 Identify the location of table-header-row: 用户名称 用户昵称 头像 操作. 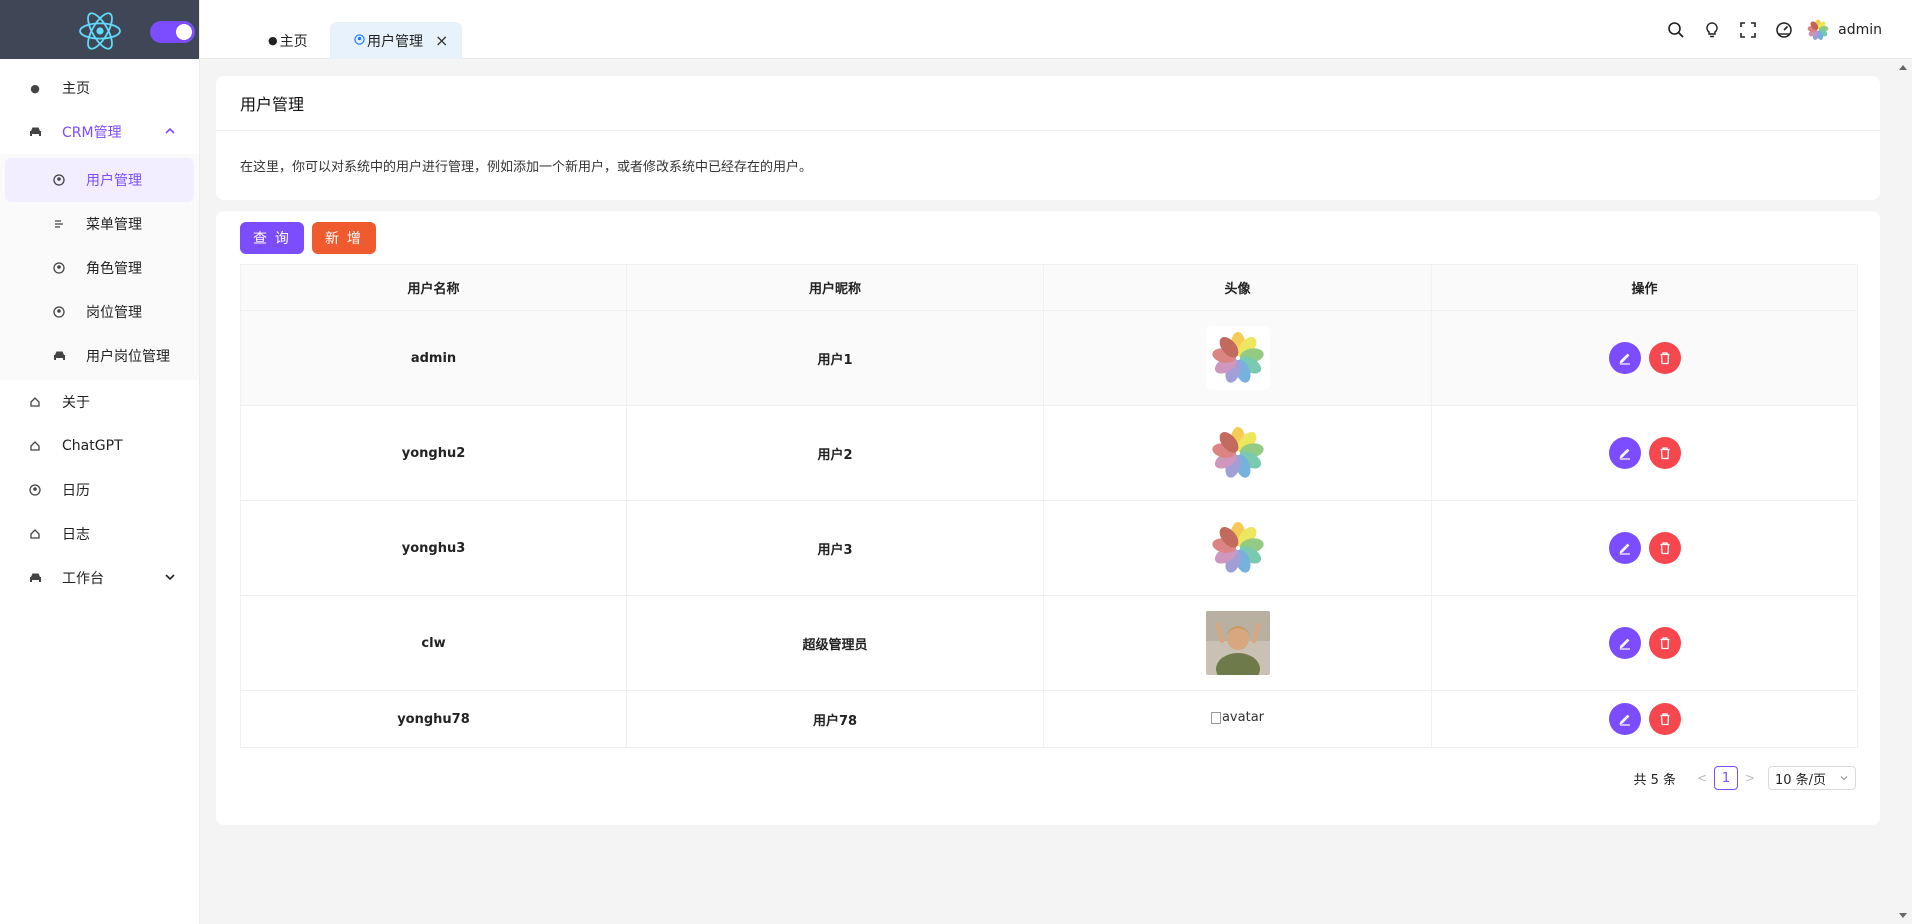
(1049, 287).